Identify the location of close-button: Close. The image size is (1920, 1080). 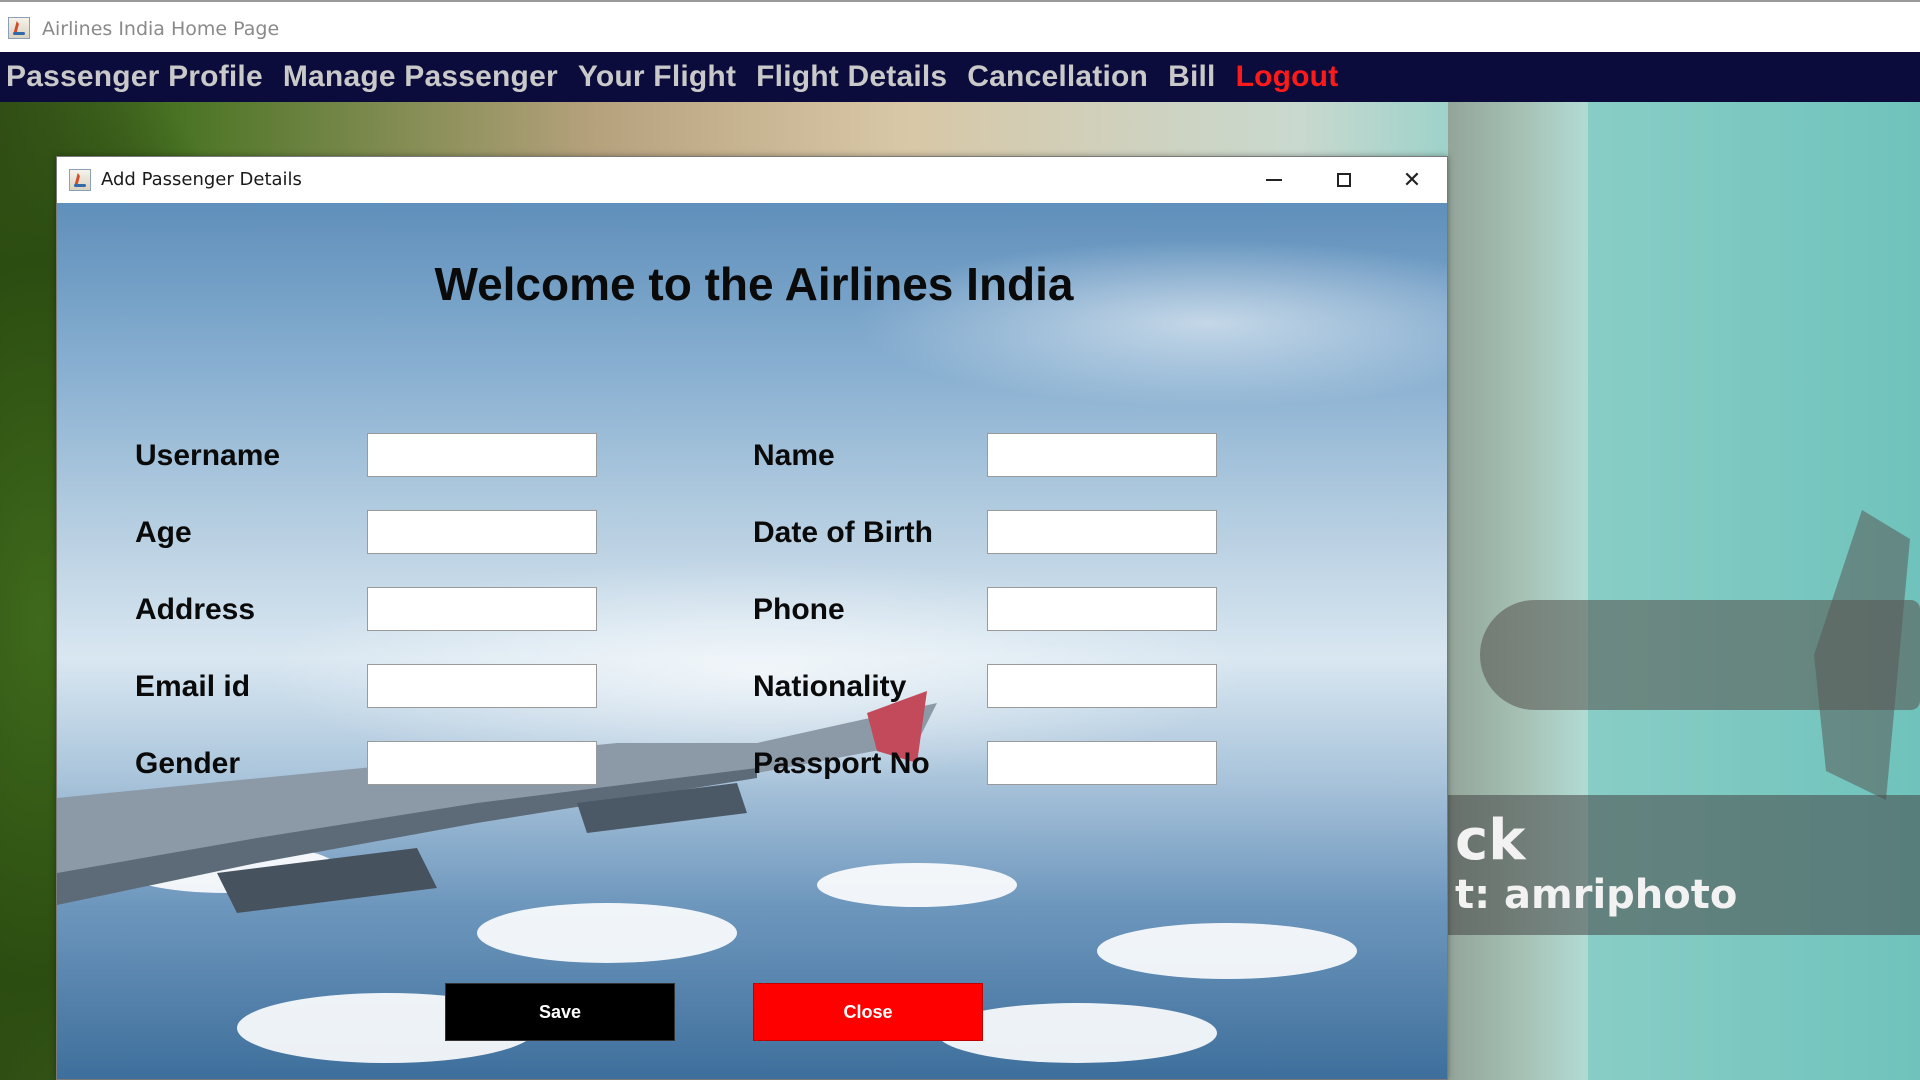
(868, 1012).